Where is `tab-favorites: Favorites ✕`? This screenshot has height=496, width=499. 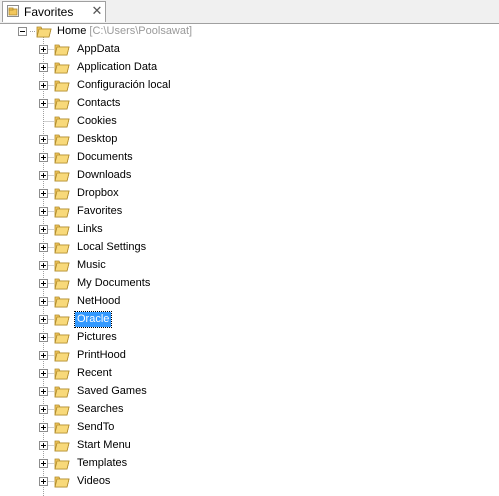
tab-favorites: Favorites ✕ is located at coordinates (54, 11).